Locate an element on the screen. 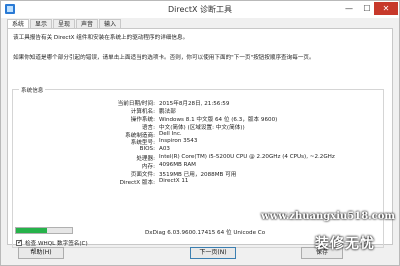 The width and height of the screenshot is (400, 266). version-text: DxDiag 6.03.9600.17415 64 位 Unicode Co is located at coordinates (205, 233).